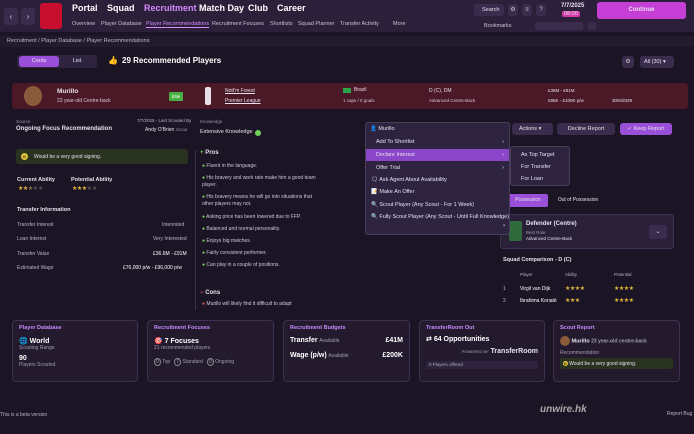 This screenshot has width=694, height=434. What do you see at coordinates (437, 168) in the screenshot?
I see `menu-item-offer-trial: Offer Trial ›` at bounding box center [437, 168].